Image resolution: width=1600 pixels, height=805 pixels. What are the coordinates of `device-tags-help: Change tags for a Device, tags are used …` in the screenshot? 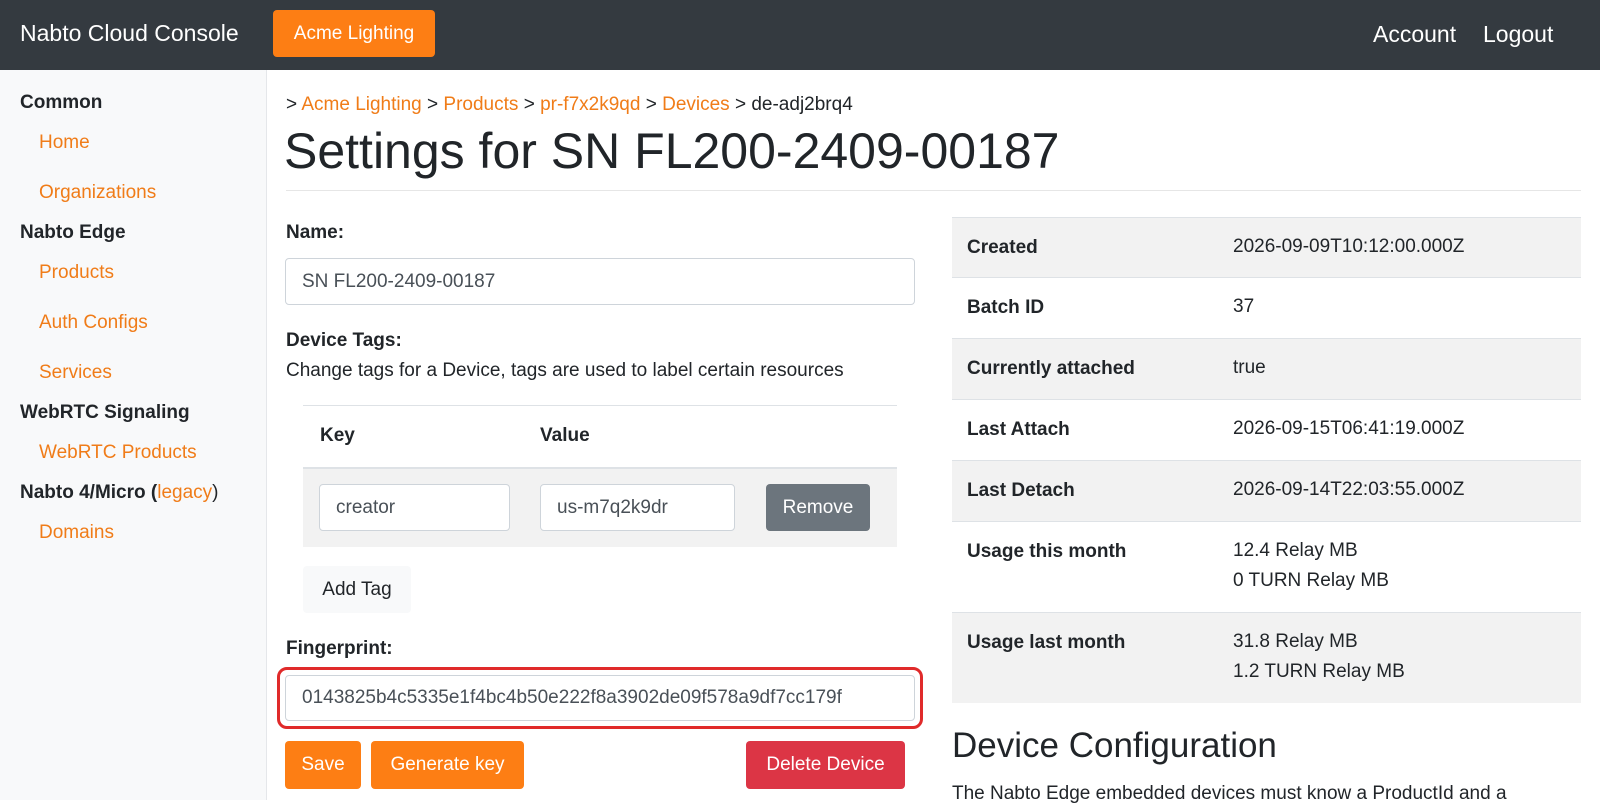 It's located at (565, 370).